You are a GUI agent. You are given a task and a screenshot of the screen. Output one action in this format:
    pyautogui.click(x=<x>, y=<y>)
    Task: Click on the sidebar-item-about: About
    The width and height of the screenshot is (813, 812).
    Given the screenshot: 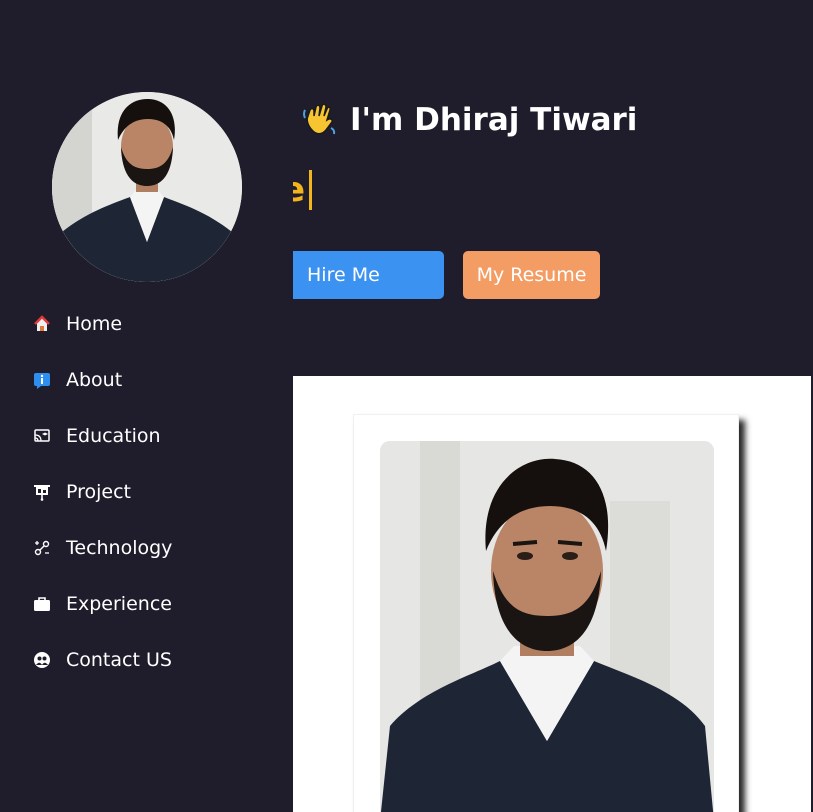 What is the action you would take?
    pyautogui.click(x=146, y=380)
    